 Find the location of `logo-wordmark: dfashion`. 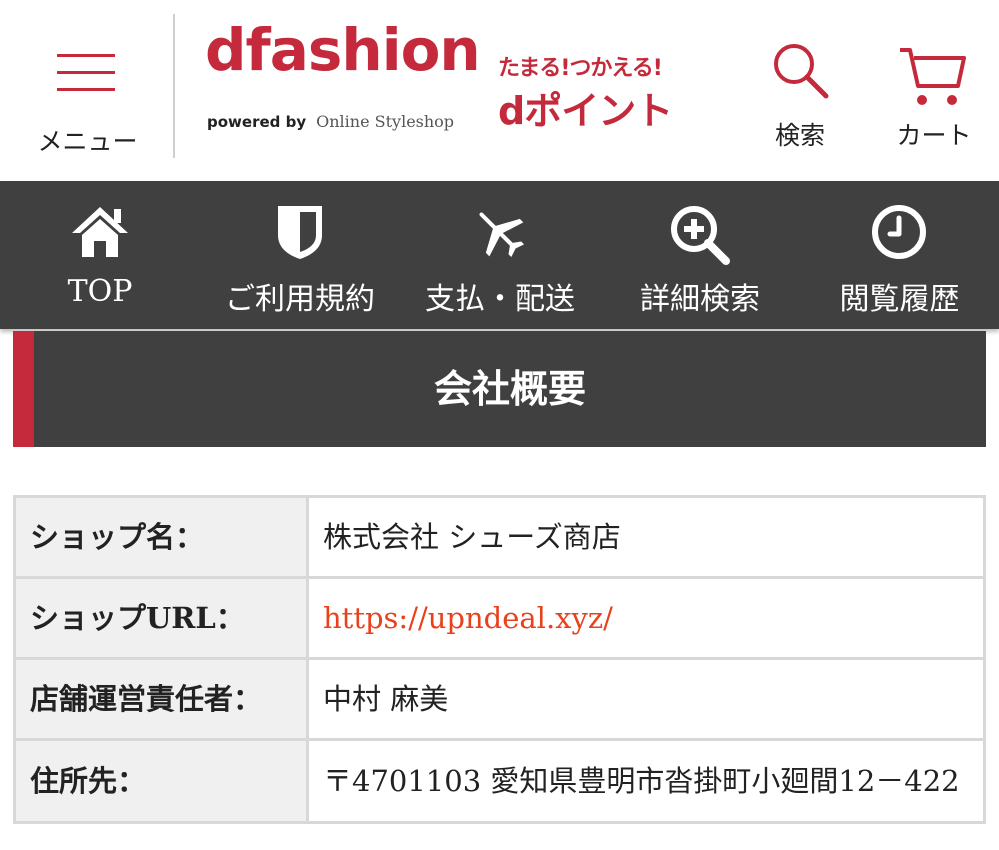

logo-wordmark: dfashion is located at coordinates (343, 50).